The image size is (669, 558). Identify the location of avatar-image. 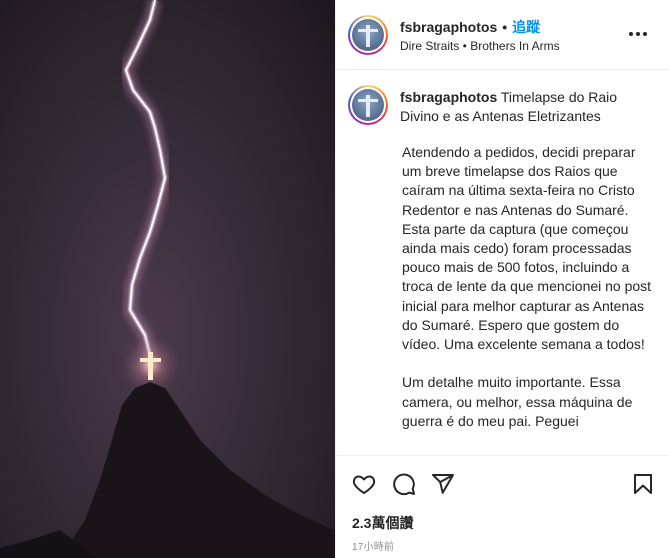
(368, 35).